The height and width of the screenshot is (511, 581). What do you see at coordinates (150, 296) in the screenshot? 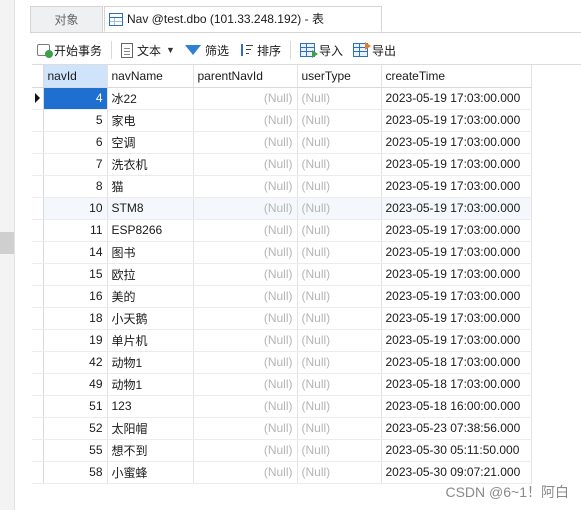
I see `cell-navName: 美的` at bounding box center [150, 296].